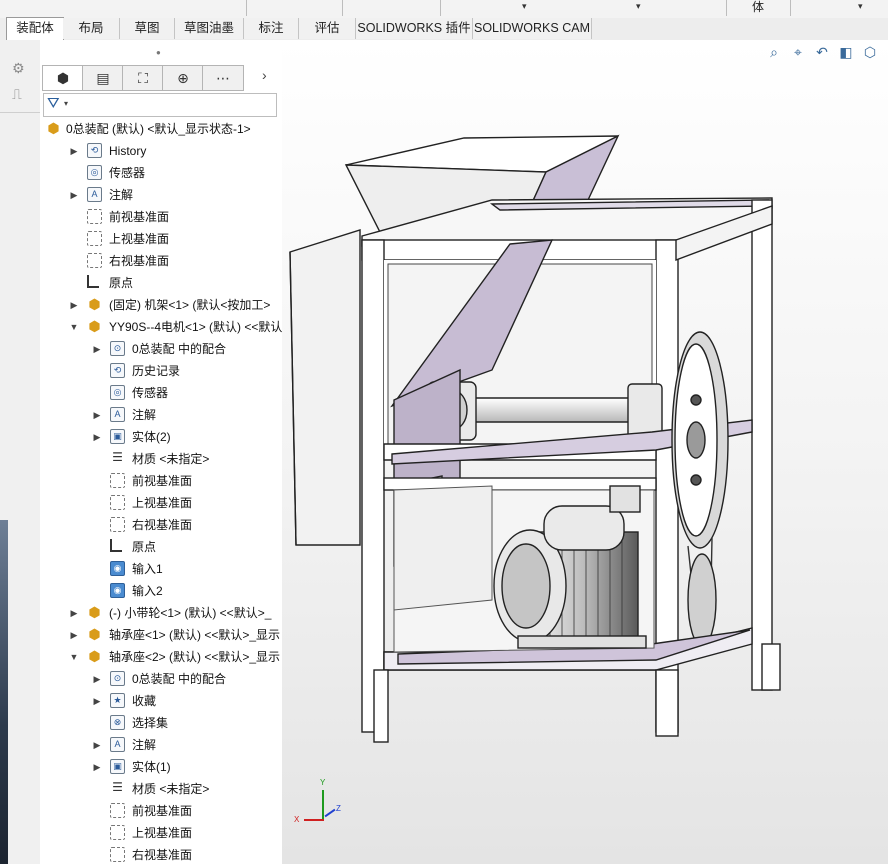  I want to click on tree-item: ▶ ▣ 实体(1), so click(156, 767).